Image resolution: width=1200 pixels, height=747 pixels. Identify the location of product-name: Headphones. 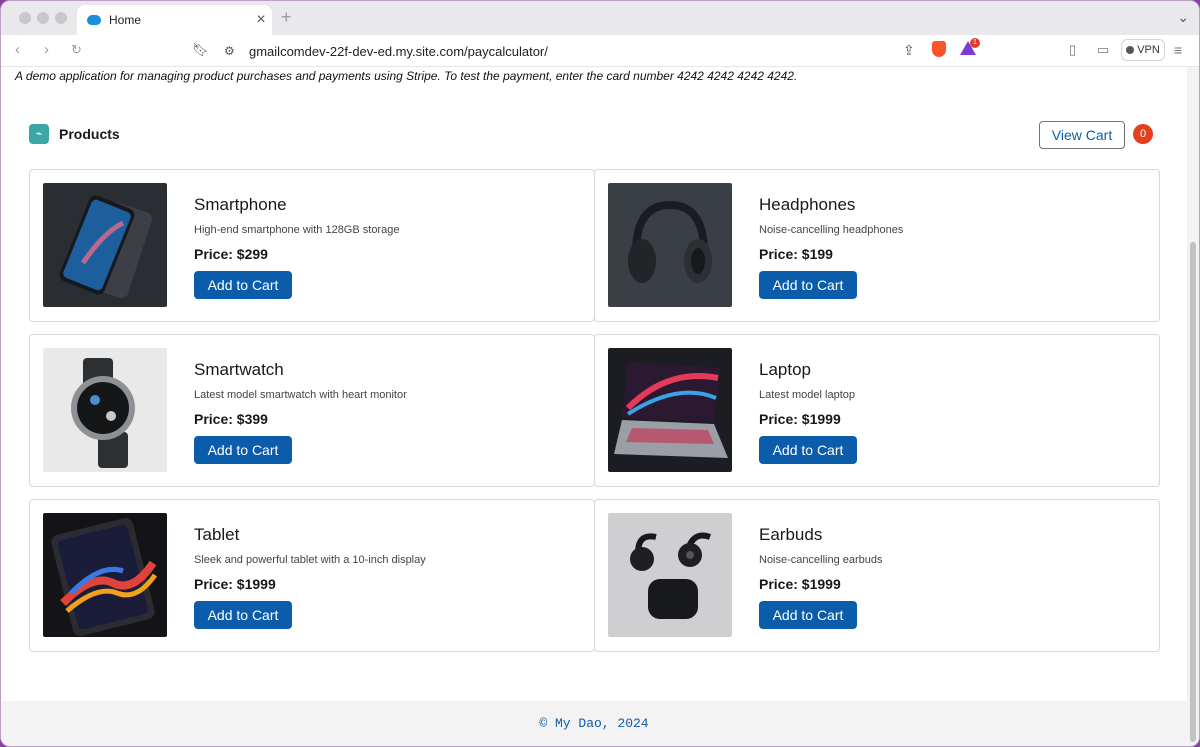
(807, 204).